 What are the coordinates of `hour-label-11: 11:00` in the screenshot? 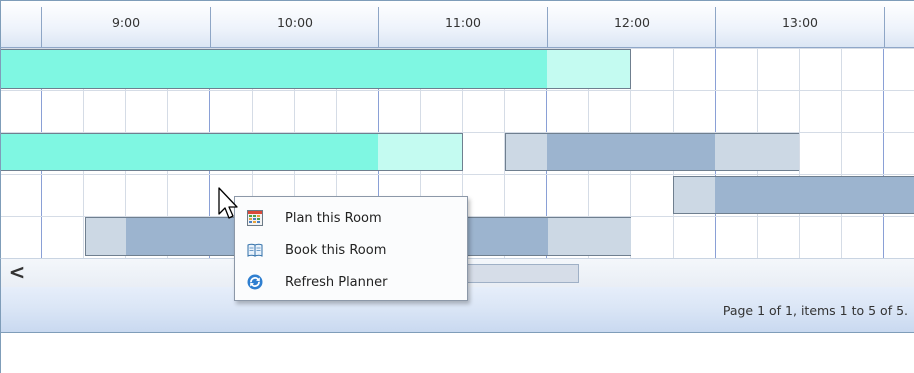 It's located at (463, 22).